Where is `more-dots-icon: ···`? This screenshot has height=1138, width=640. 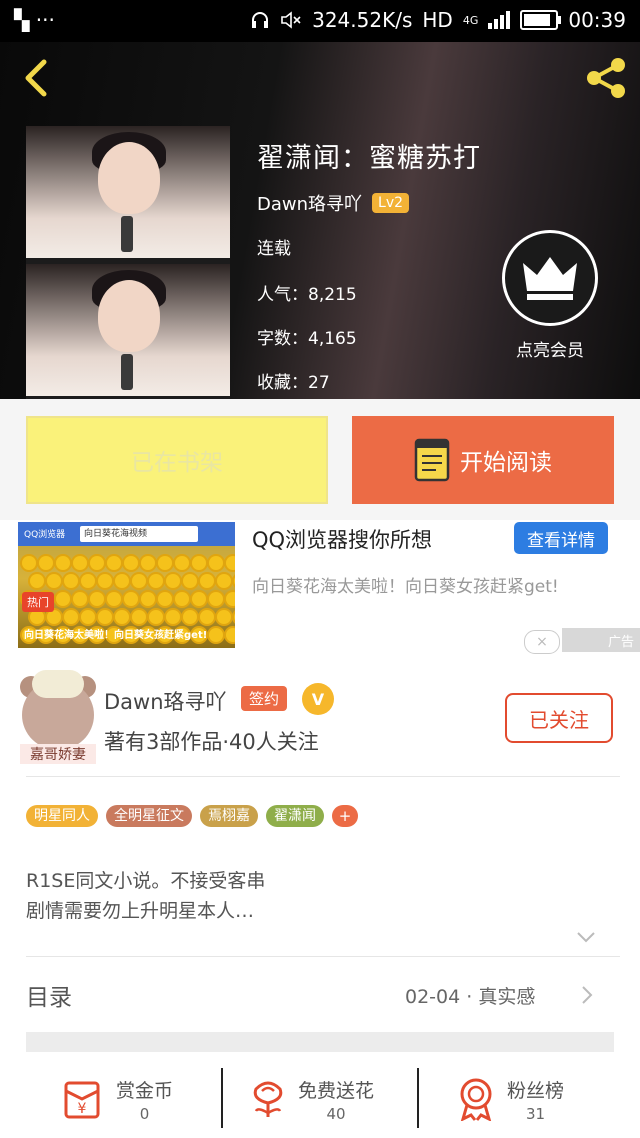
more-dots-icon: ··· is located at coordinates (45, 20).